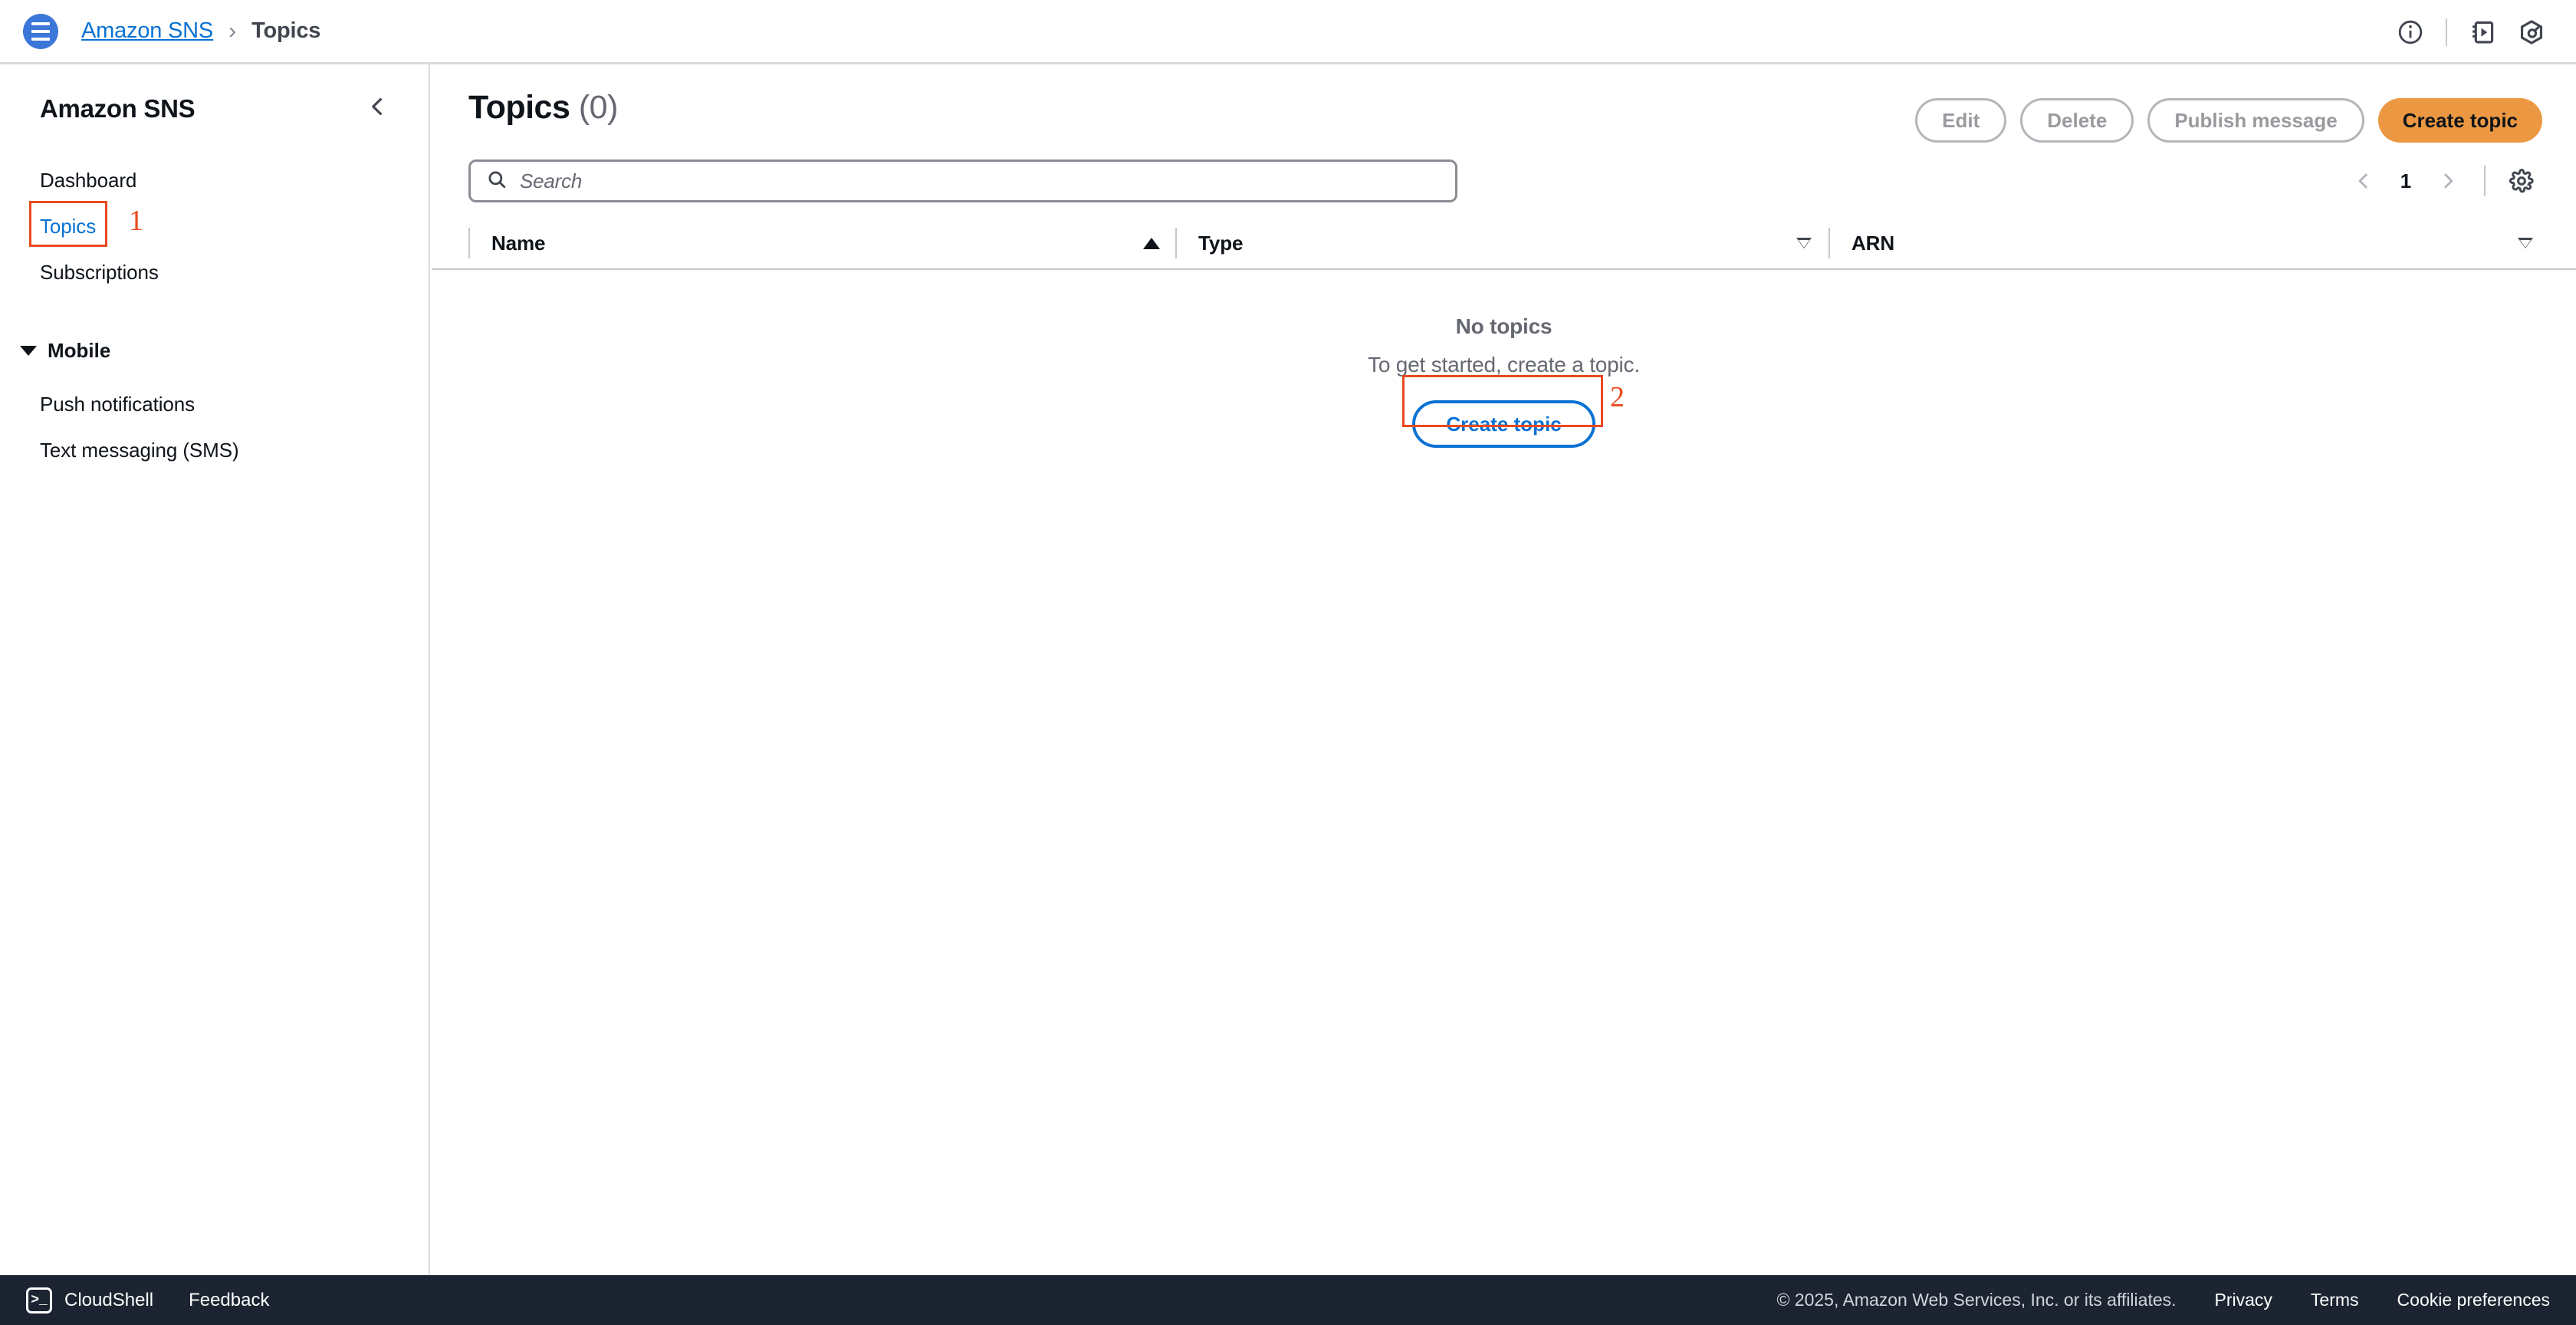 The height and width of the screenshot is (1325, 2576). I want to click on cloudshell-label: CloudShell, so click(109, 1299).